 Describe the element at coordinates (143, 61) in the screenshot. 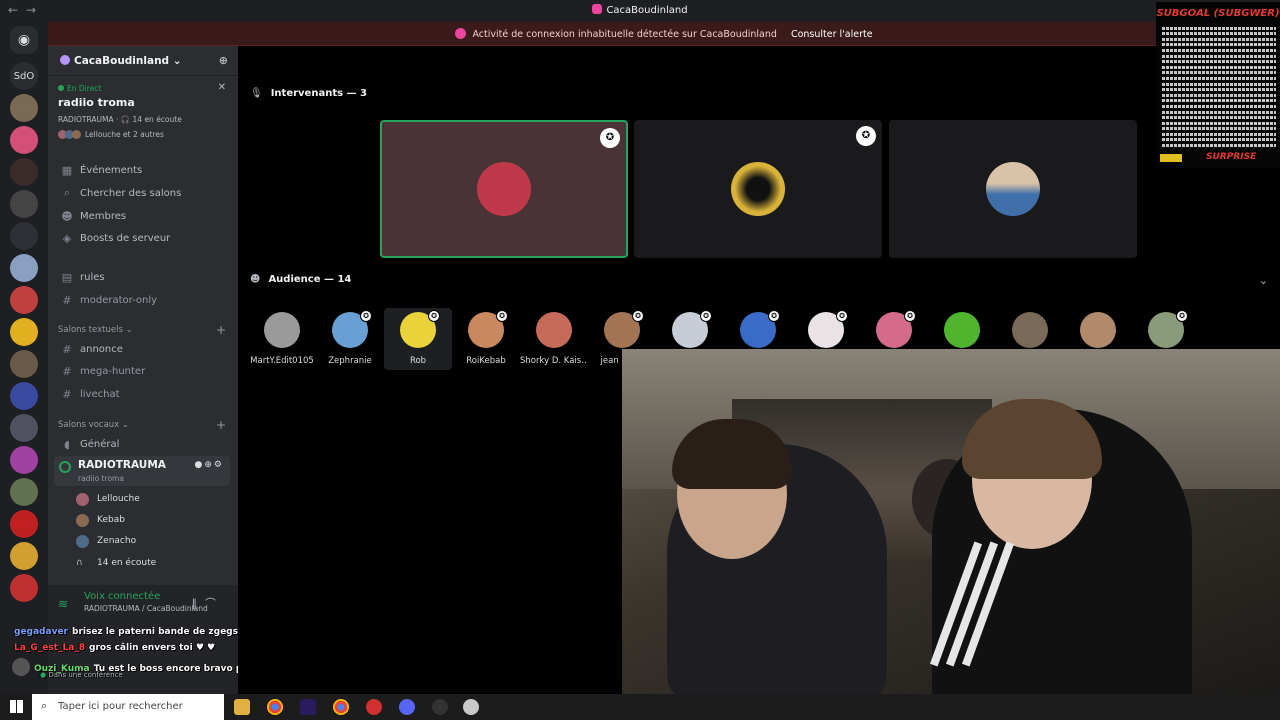

I see `guild-header: CacaBoudinland ⌄ ⊕` at that location.